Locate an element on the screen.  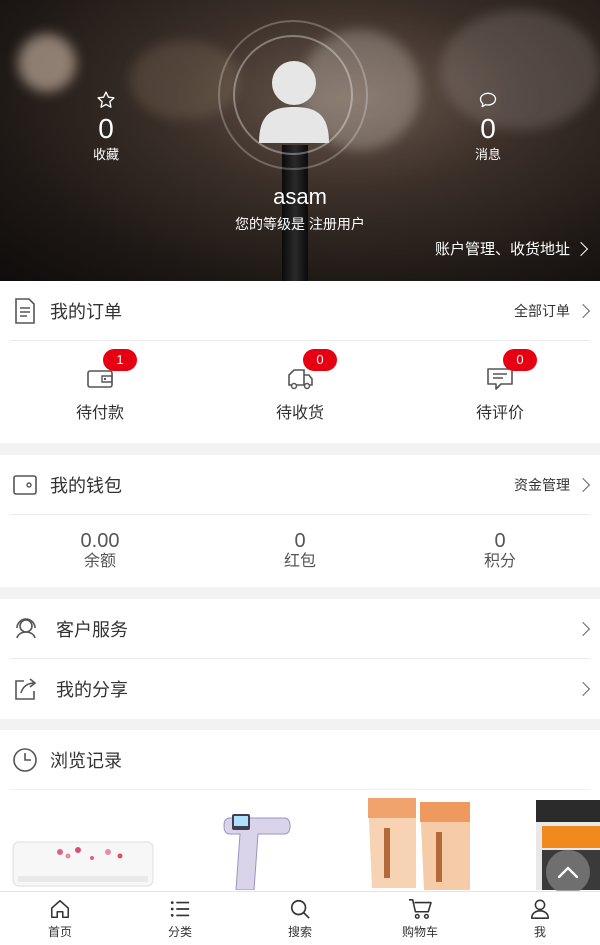
wallet-section: 我的钱包 资金管理 0.00 余额 0 红包 0 积分 is located at coordinates (300, 521).